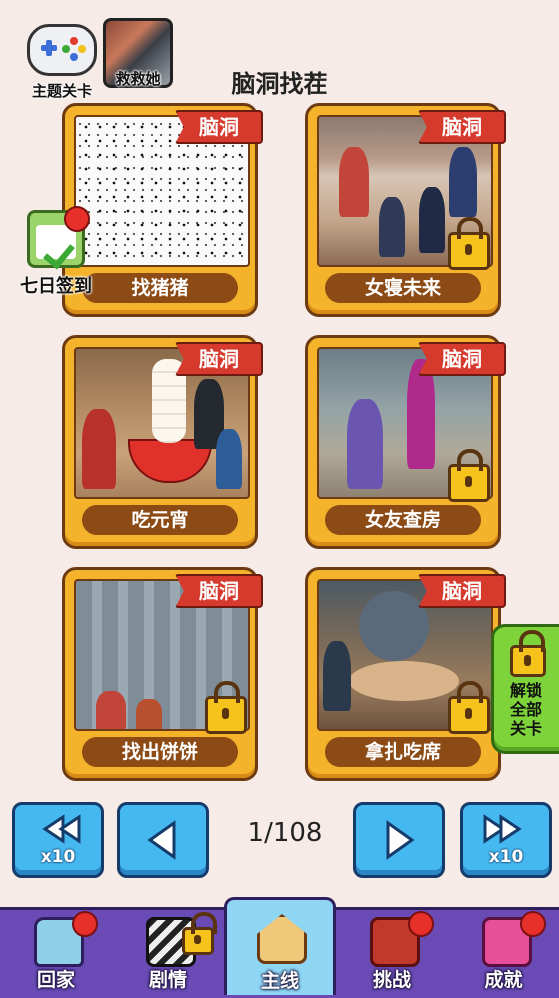 The image size is (559, 998). I want to click on back-10-label: x10, so click(58, 857).